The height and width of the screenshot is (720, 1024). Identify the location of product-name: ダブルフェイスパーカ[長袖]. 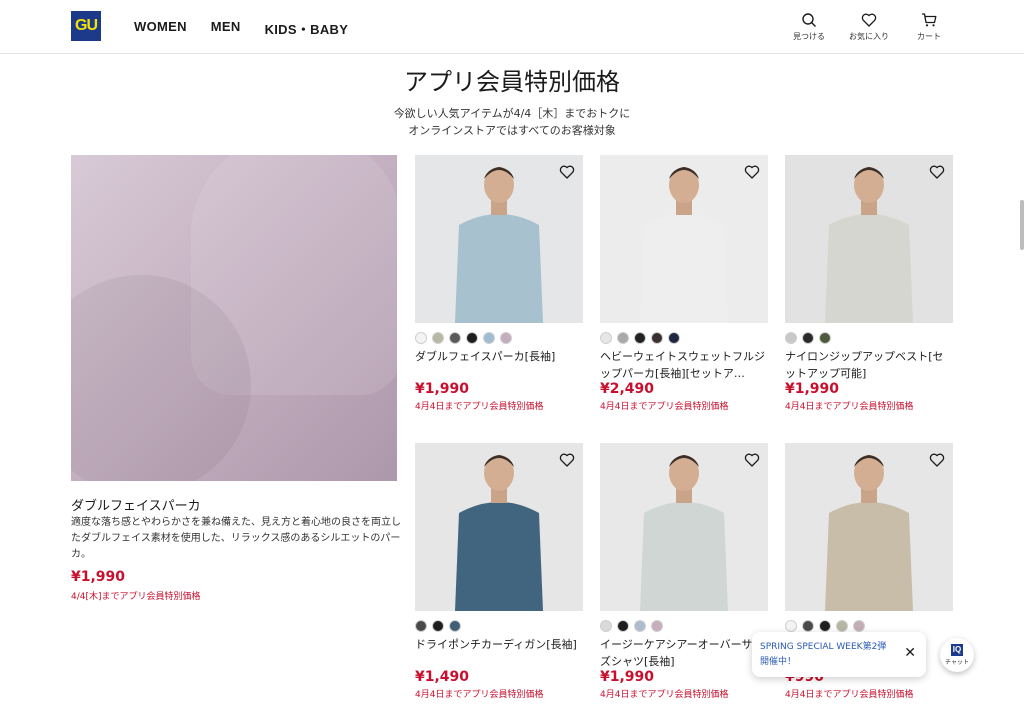
(499, 365).